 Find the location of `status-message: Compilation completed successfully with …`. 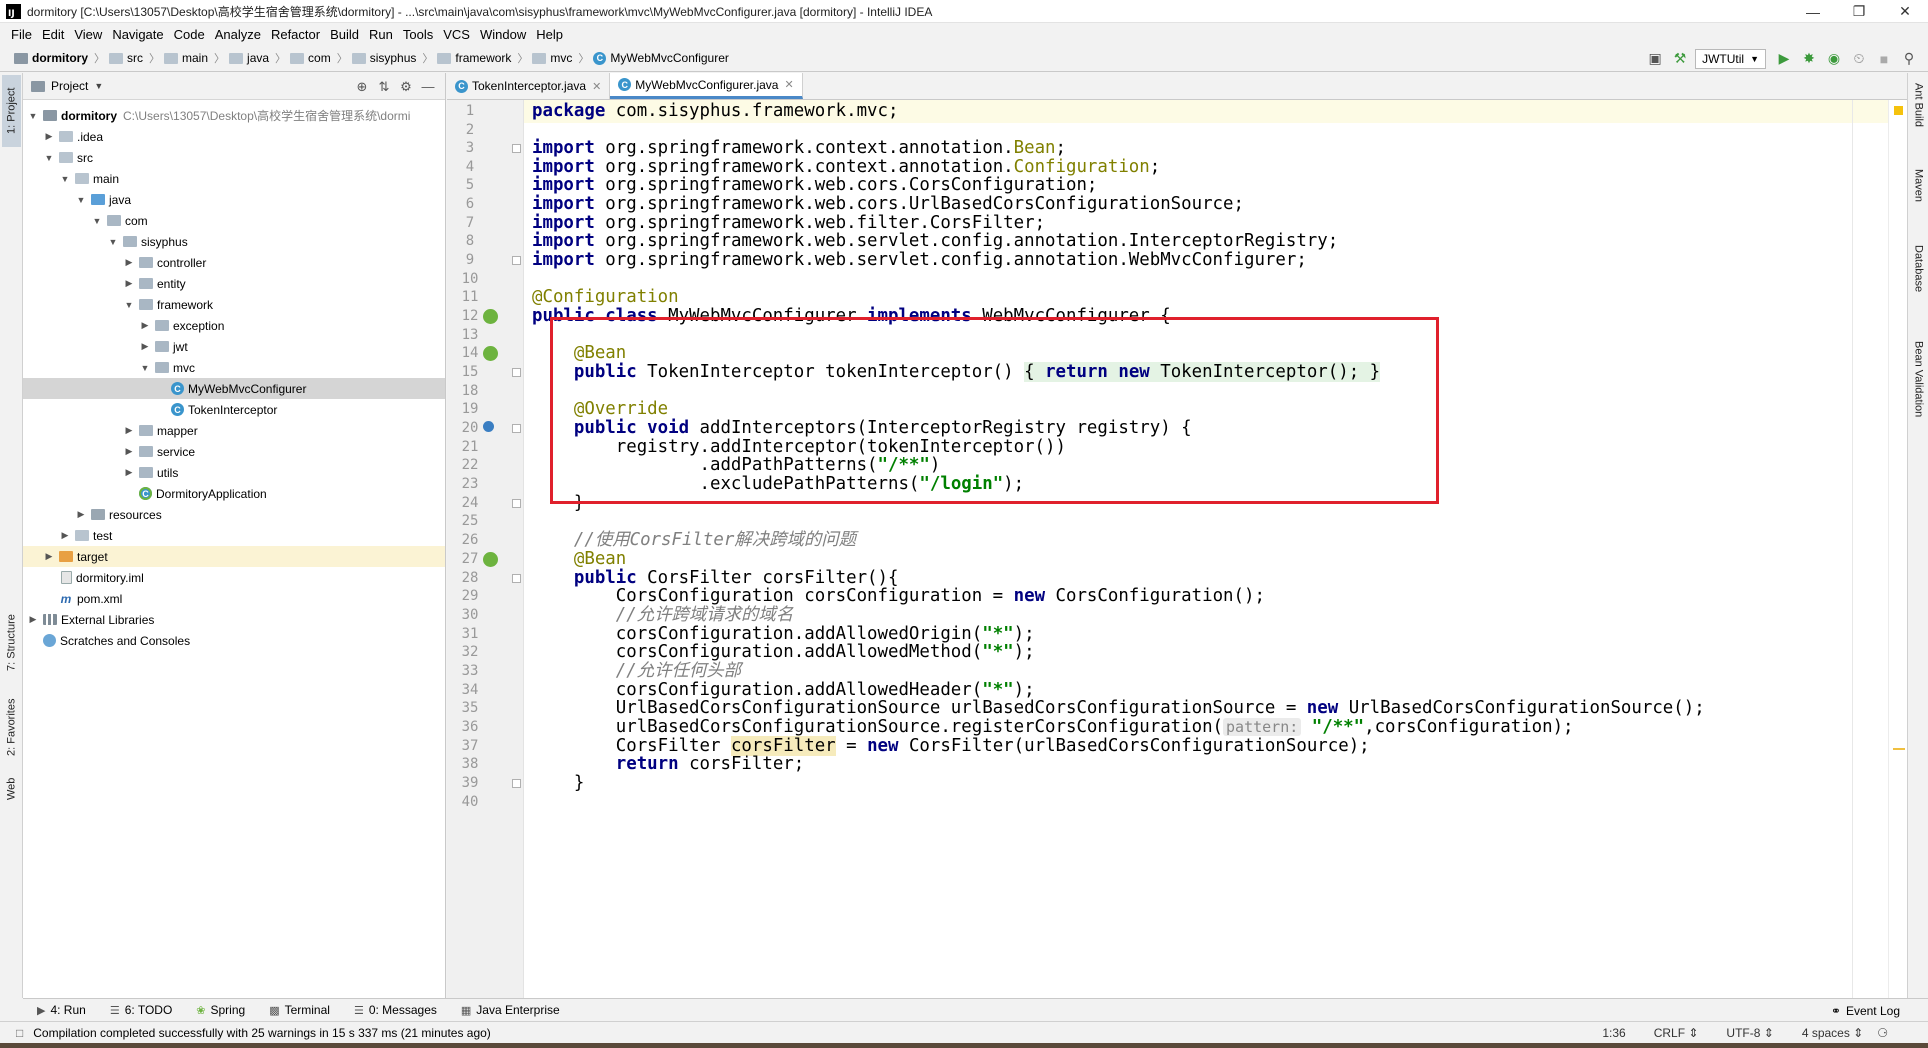

status-message: Compilation completed successfully with … is located at coordinates (262, 1033).